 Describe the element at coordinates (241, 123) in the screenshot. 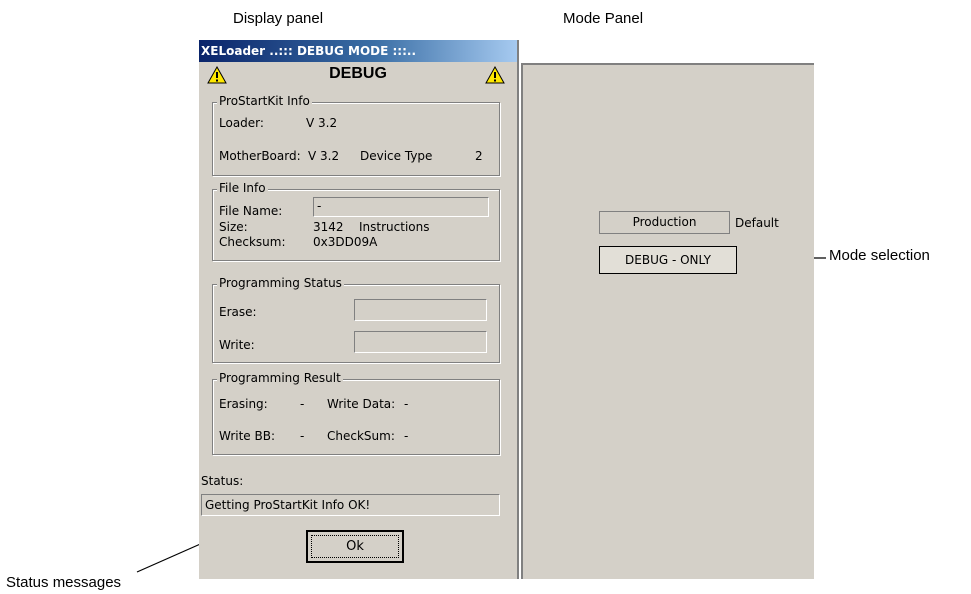

I see `loader-label: Loader:` at that location.